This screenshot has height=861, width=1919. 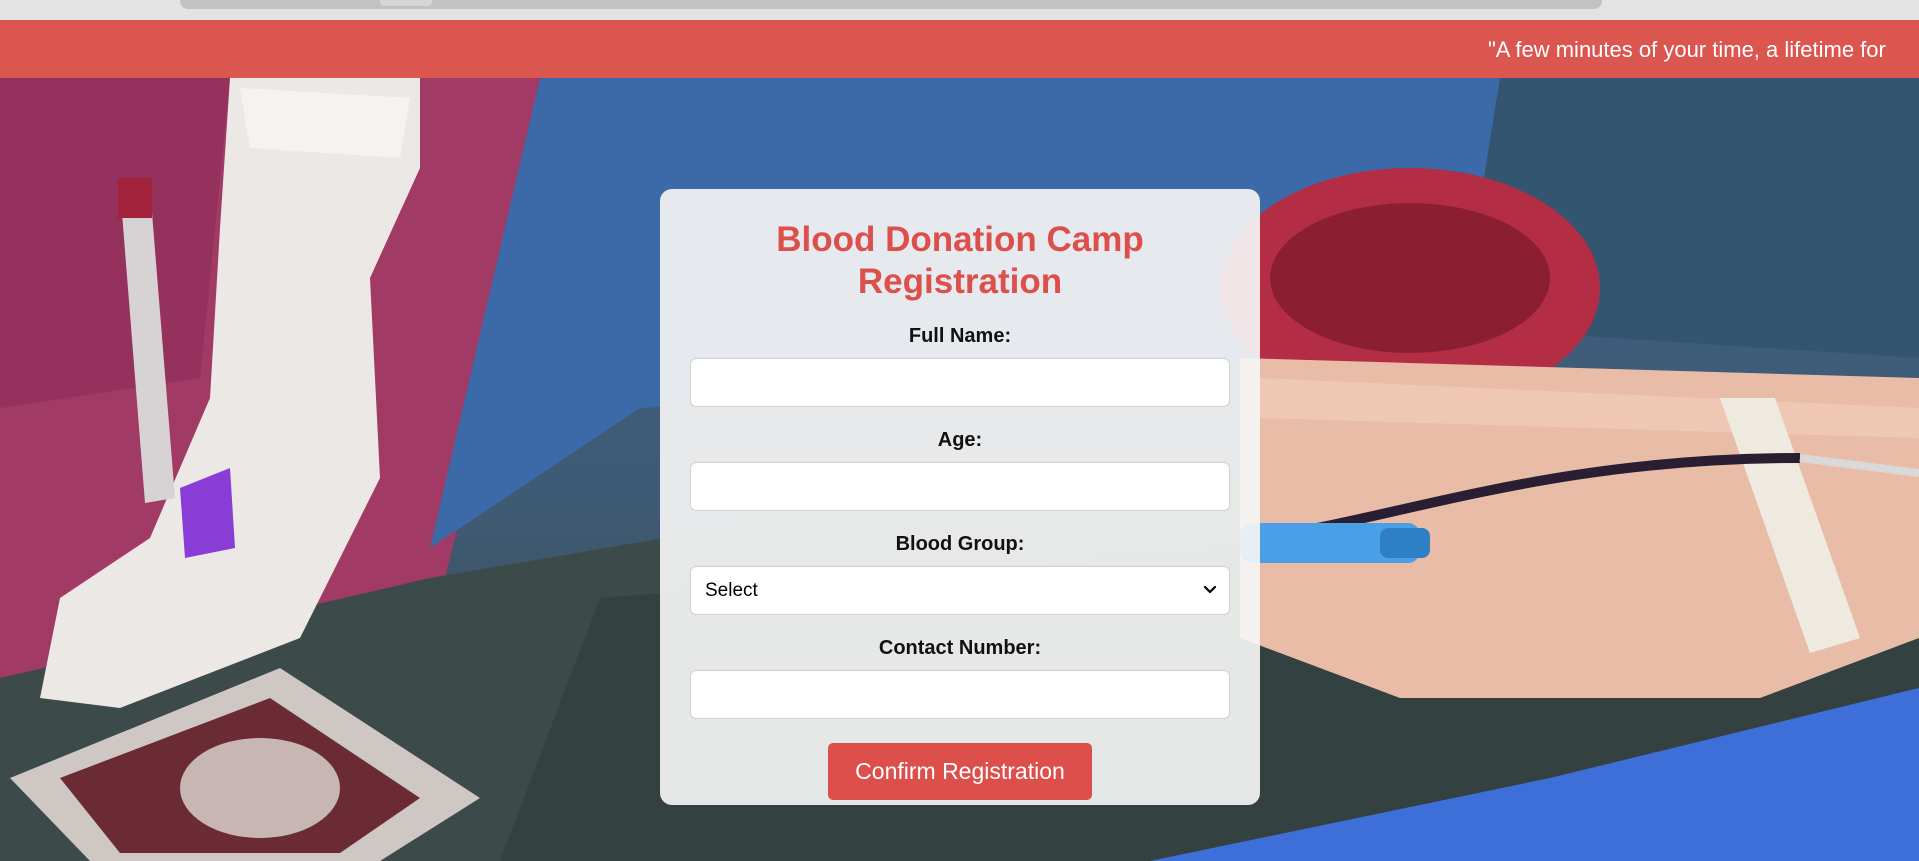 What do you see at coordinates (960, 771) in the screenshot?
I see `confirm-registration-button: Confirm Registration` at bounding box center [960, 771].